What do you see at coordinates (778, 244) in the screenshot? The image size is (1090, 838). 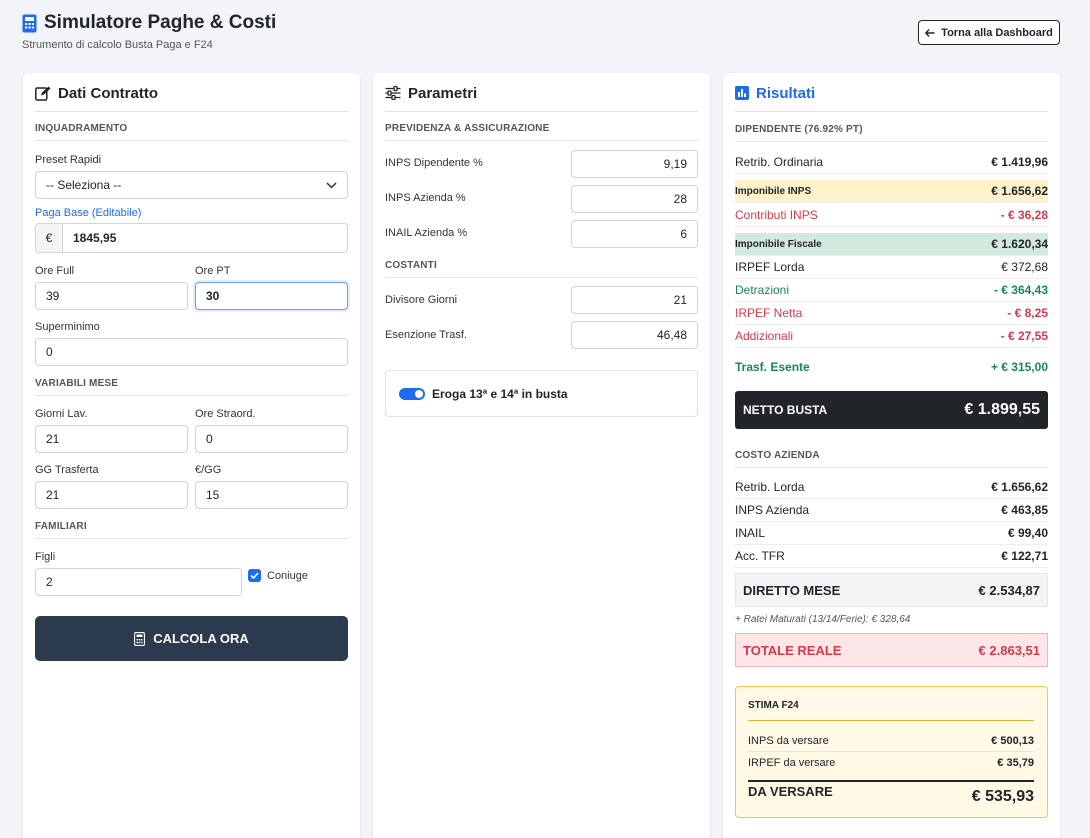 I see `row-label: Imponibile Fiscale` at bounding box center [778, 244].